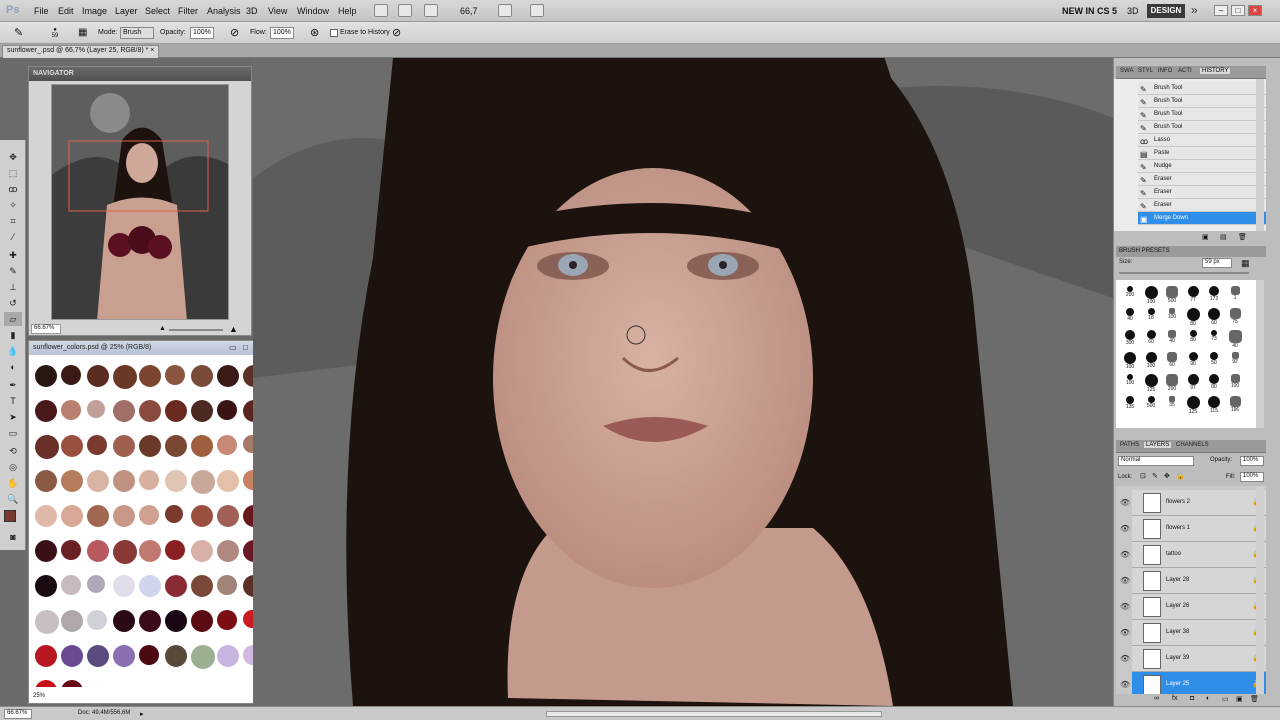  What do you see at coordinates (1235, 360) in the screenshot?
I see `brush-preset: 92` at bounding box center [1235, 360].